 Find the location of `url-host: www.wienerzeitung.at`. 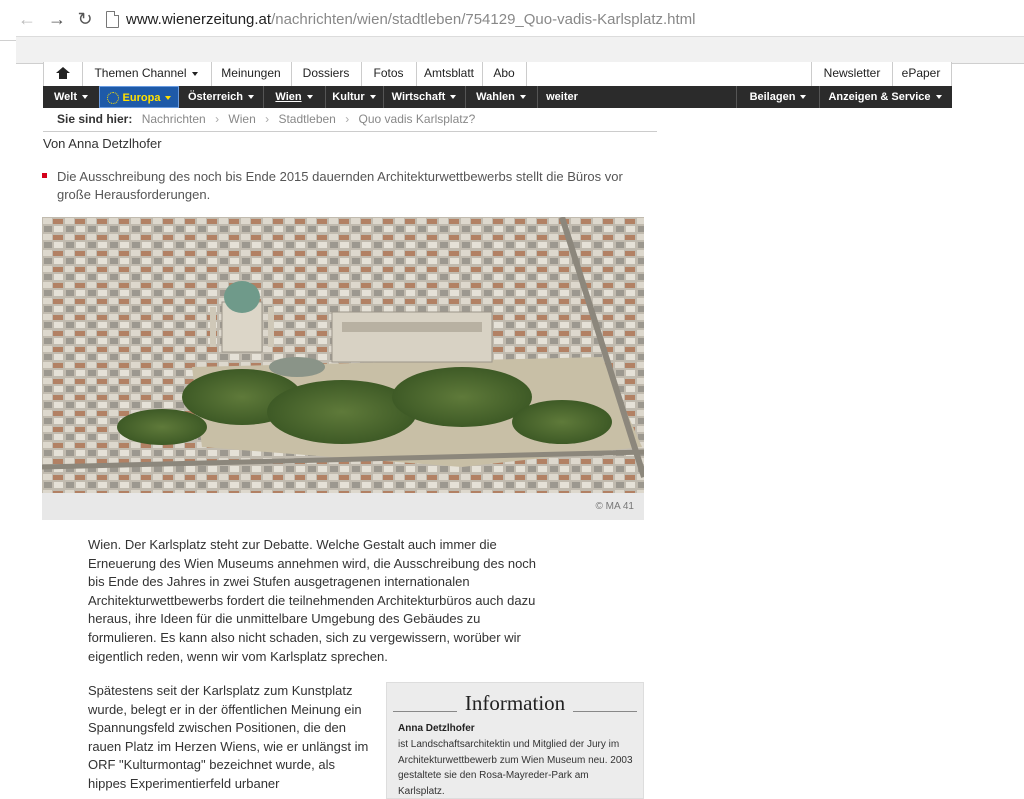

url-host: www.wienerzeitung.at is located at coordinates (199, 19).